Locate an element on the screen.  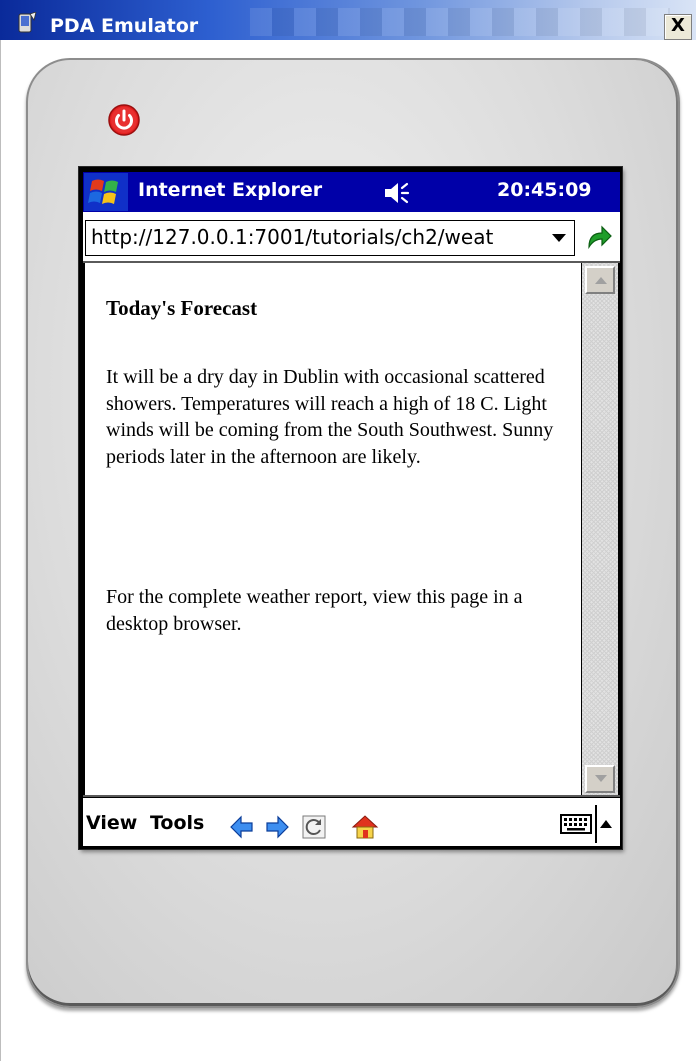
back-icon is located at coordinates (242, 827).